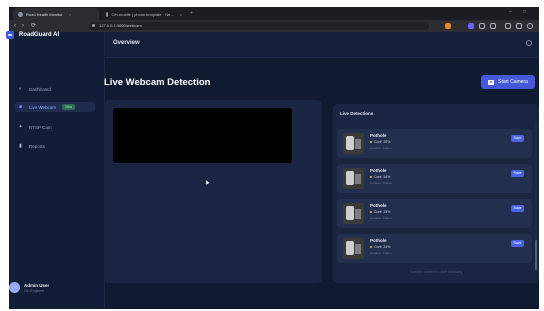 The width and height of the screenshot is (544, 311). Describe the element at coordinates (23, 26) in the screenshot. I see `forward-button: ›` at that location.